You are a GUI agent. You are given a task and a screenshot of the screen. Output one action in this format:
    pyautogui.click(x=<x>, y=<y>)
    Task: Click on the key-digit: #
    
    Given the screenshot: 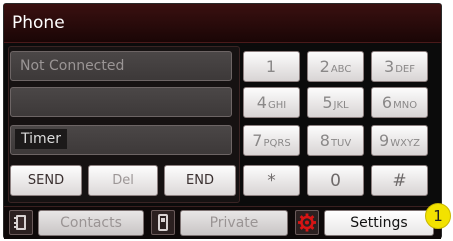 What is the action you would take?
    pyautogui.click(x=399, y=181)
    